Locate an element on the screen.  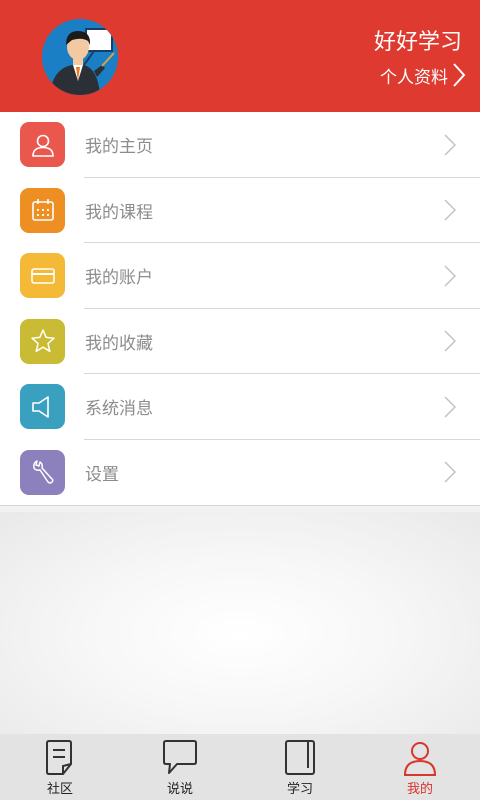
tab-mine: 我的 is located at coordinates (420, 767).